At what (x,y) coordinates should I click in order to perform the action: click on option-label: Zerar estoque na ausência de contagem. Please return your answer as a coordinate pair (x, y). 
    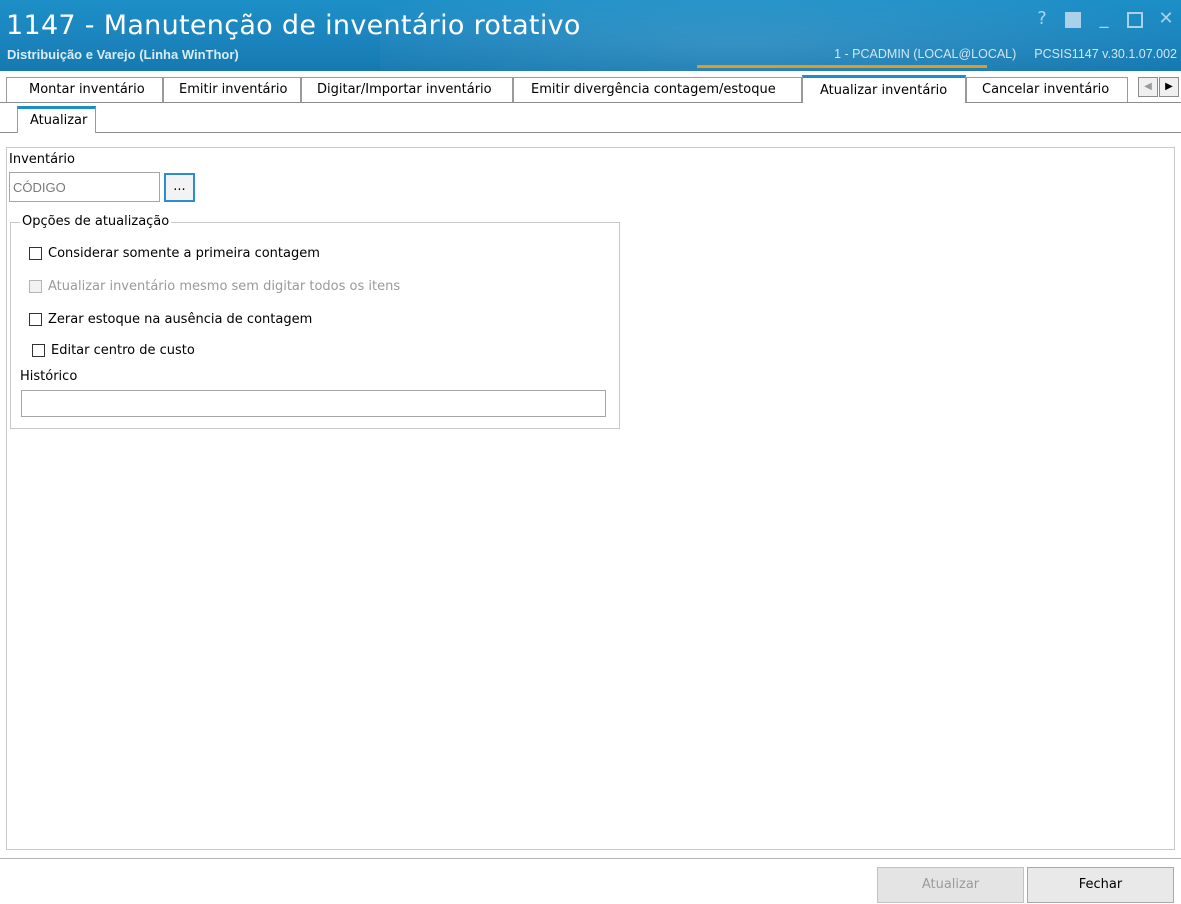
    Looking at the image, I should click on (180, 319).